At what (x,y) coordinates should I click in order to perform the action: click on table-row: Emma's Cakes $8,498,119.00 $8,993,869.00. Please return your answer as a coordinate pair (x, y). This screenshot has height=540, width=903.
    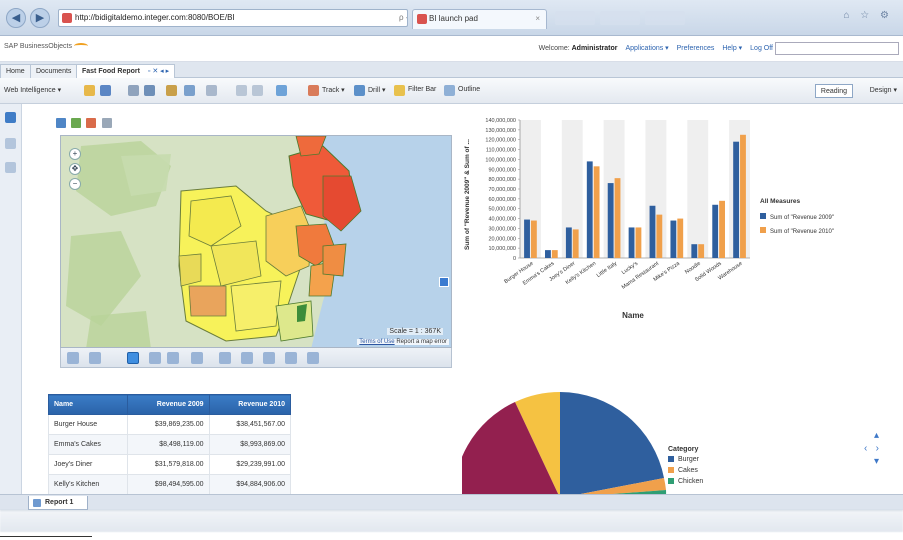
    Looking at the image, I should click on (169, 444).